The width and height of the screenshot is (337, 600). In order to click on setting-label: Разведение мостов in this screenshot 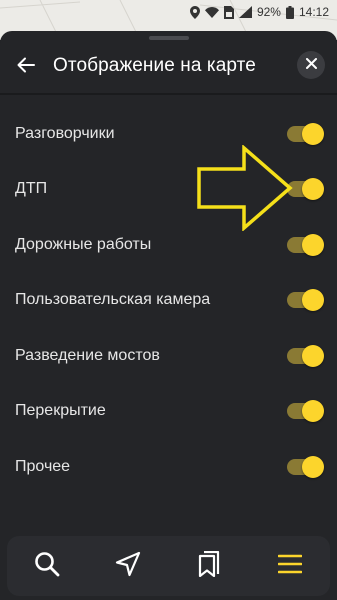, I will do `click(87, 355)`.